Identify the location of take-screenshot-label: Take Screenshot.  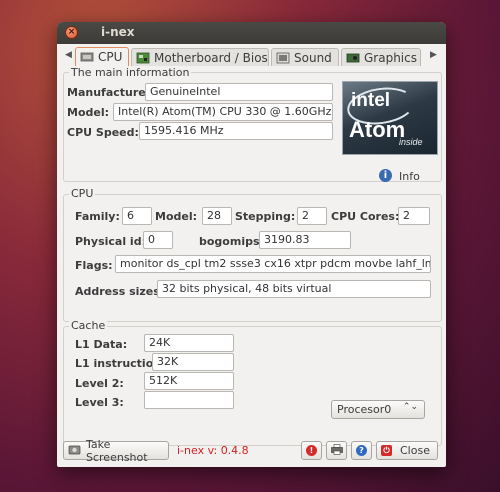
(117, 450).